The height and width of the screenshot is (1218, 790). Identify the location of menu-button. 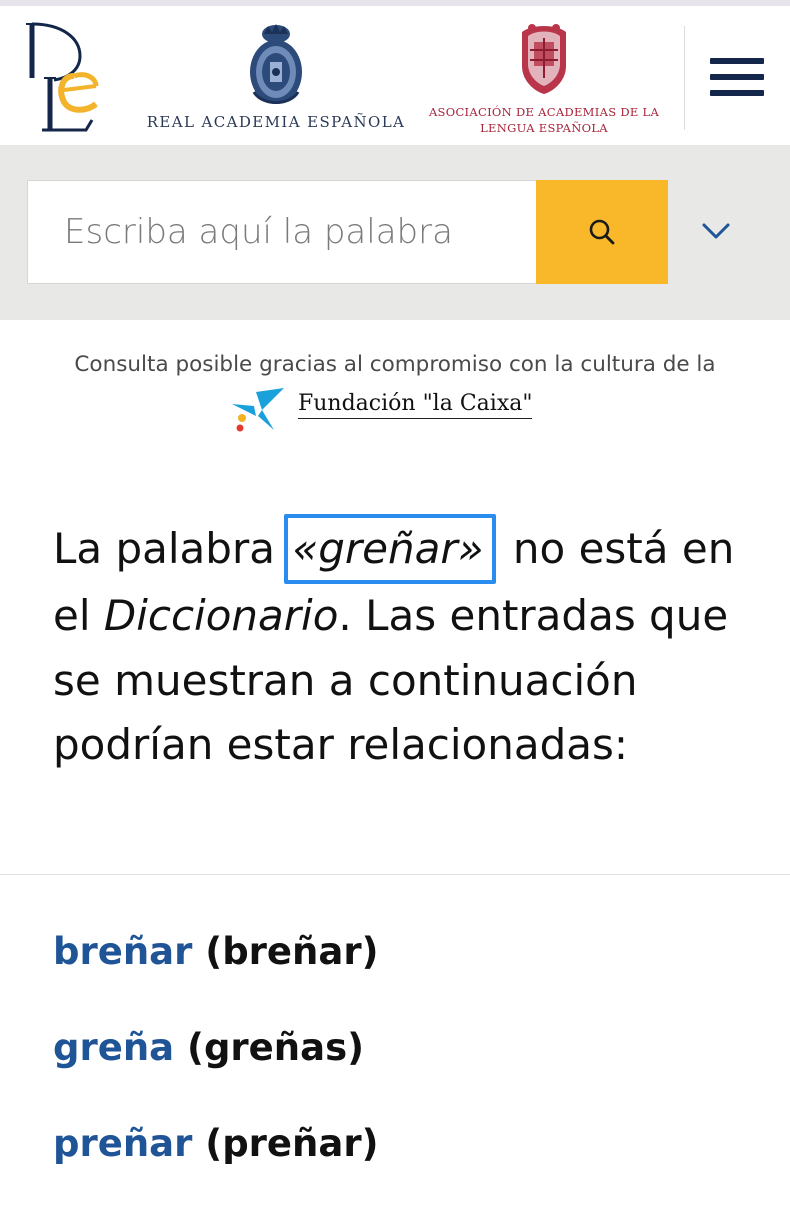
(737, 78).